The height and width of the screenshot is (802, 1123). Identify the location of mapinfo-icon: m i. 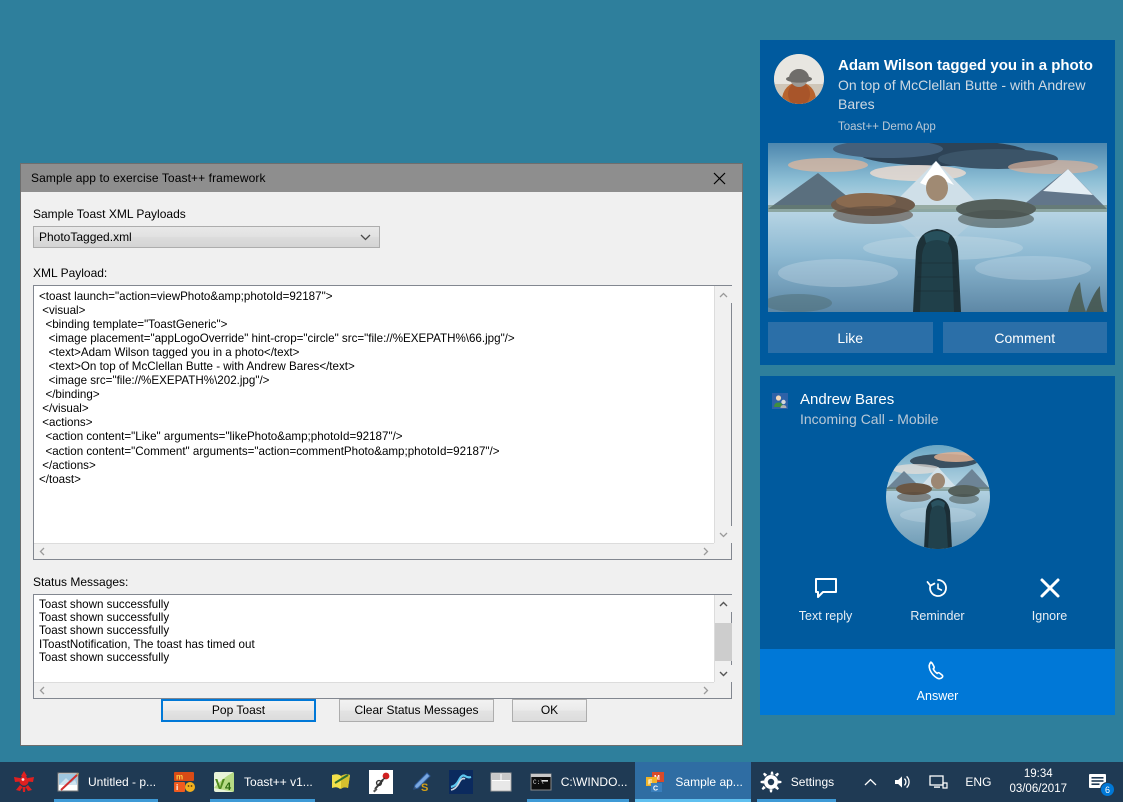
(184, 782).